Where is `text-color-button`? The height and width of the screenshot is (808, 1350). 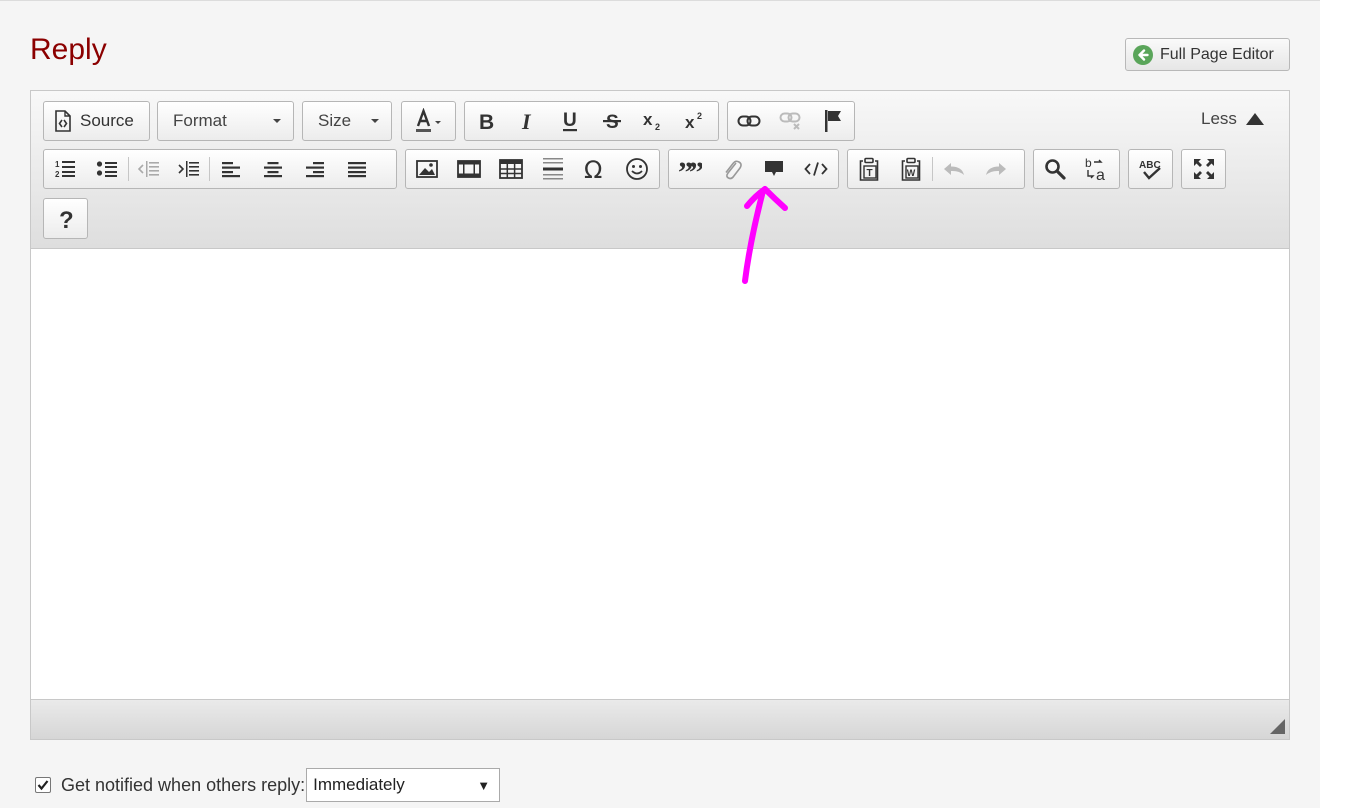
text-color-button is located at coordinates (428, 121).